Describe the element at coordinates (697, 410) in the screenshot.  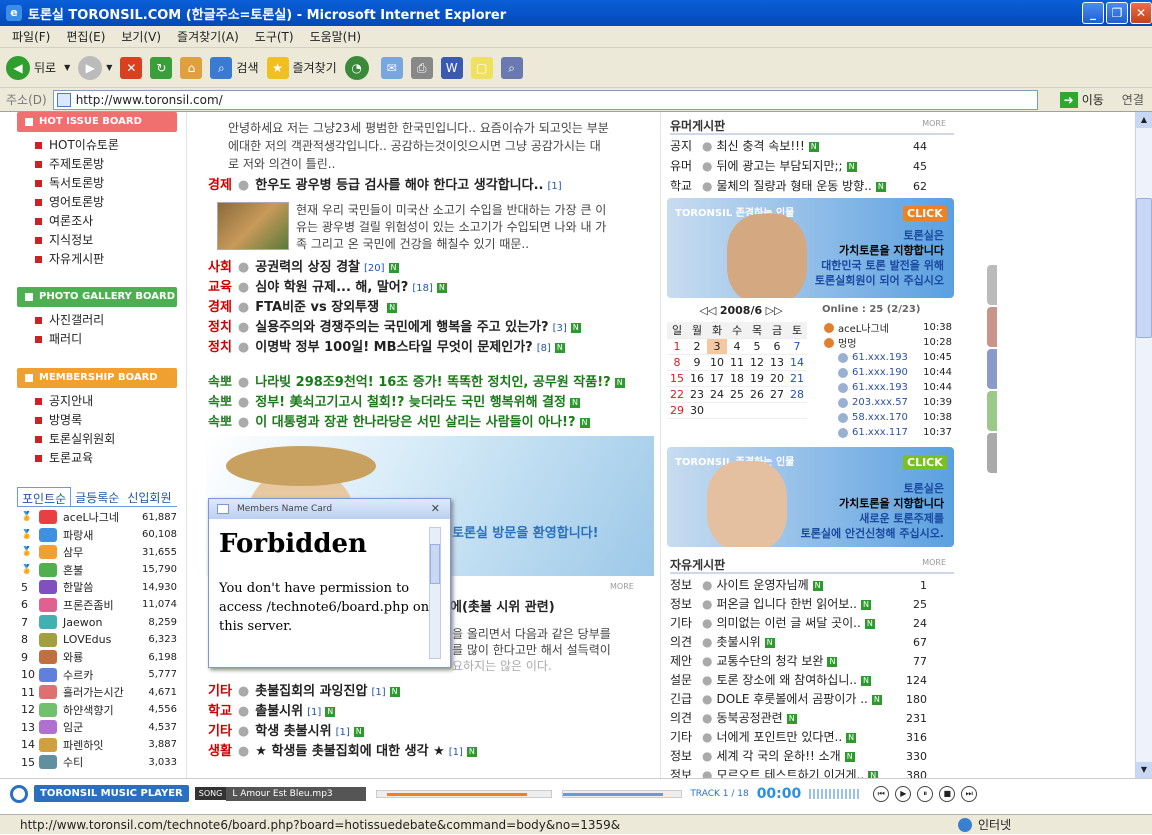
I see `calendar-day: 30` at that location.